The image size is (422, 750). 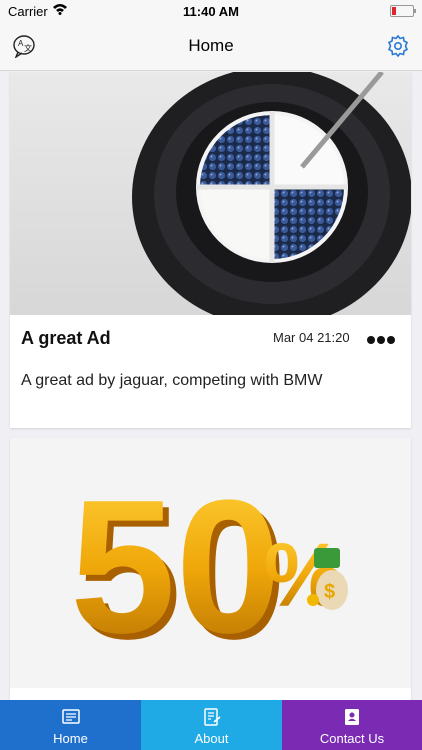 What do you see at coordinates (172, 380) in the screenshot?
I see `post-description: A great ad by jaguar, competing with BMW` at bounding box center [172, 380].